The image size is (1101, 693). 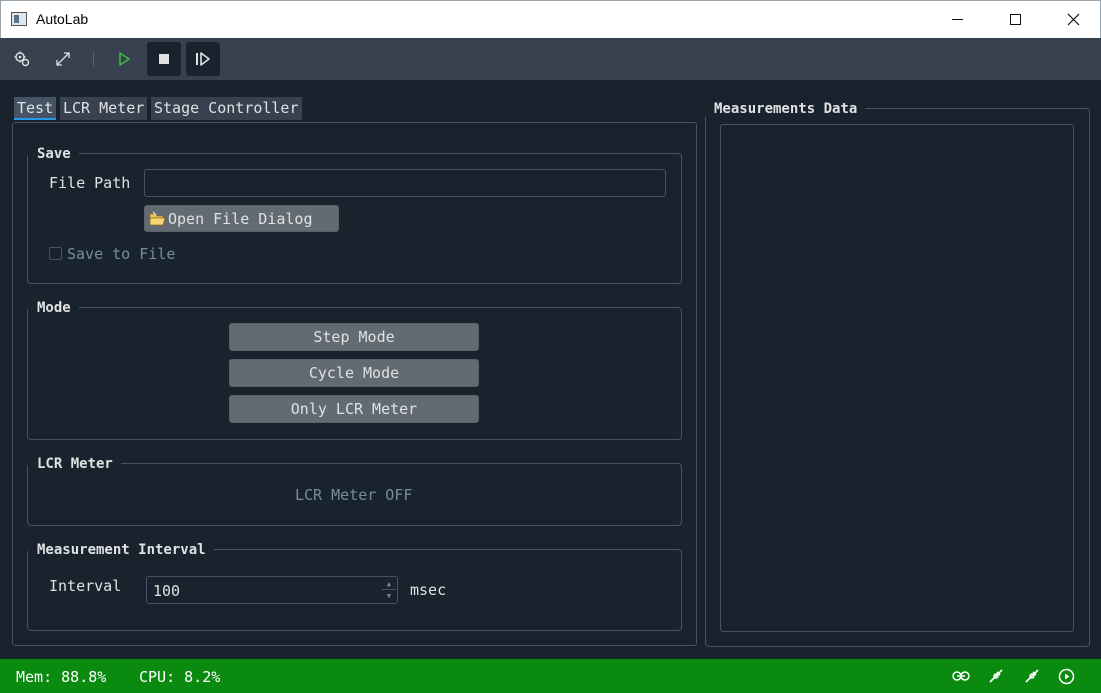 I want to click on step-forward-button, so click(x=203, y=59).